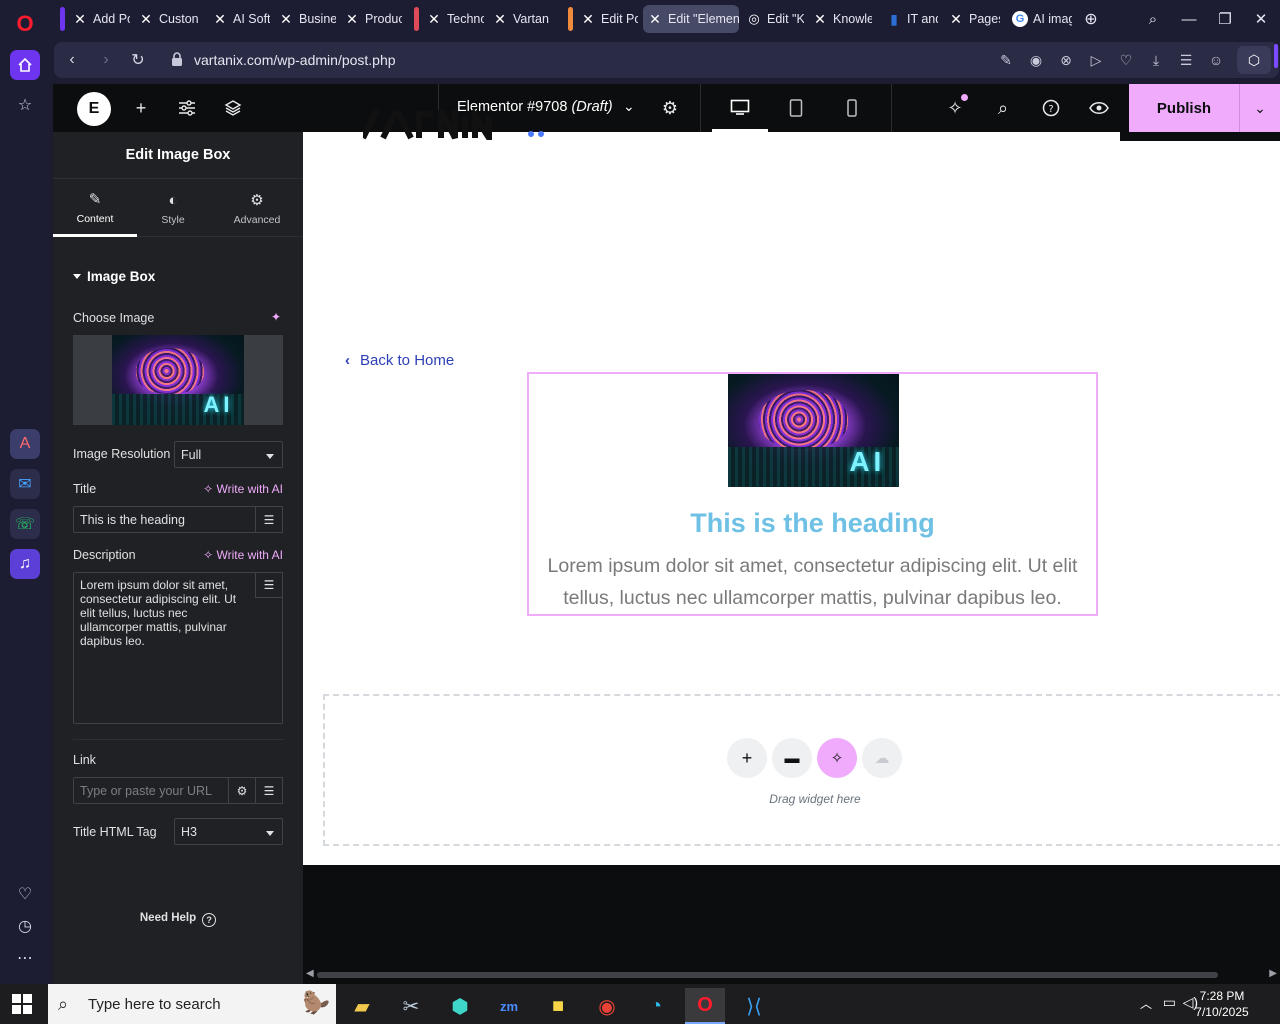  What do you see at coordinates (1036, 60) in the screenshot?
I see `camera-icon: ◉` at bounding box center [1036, 60].